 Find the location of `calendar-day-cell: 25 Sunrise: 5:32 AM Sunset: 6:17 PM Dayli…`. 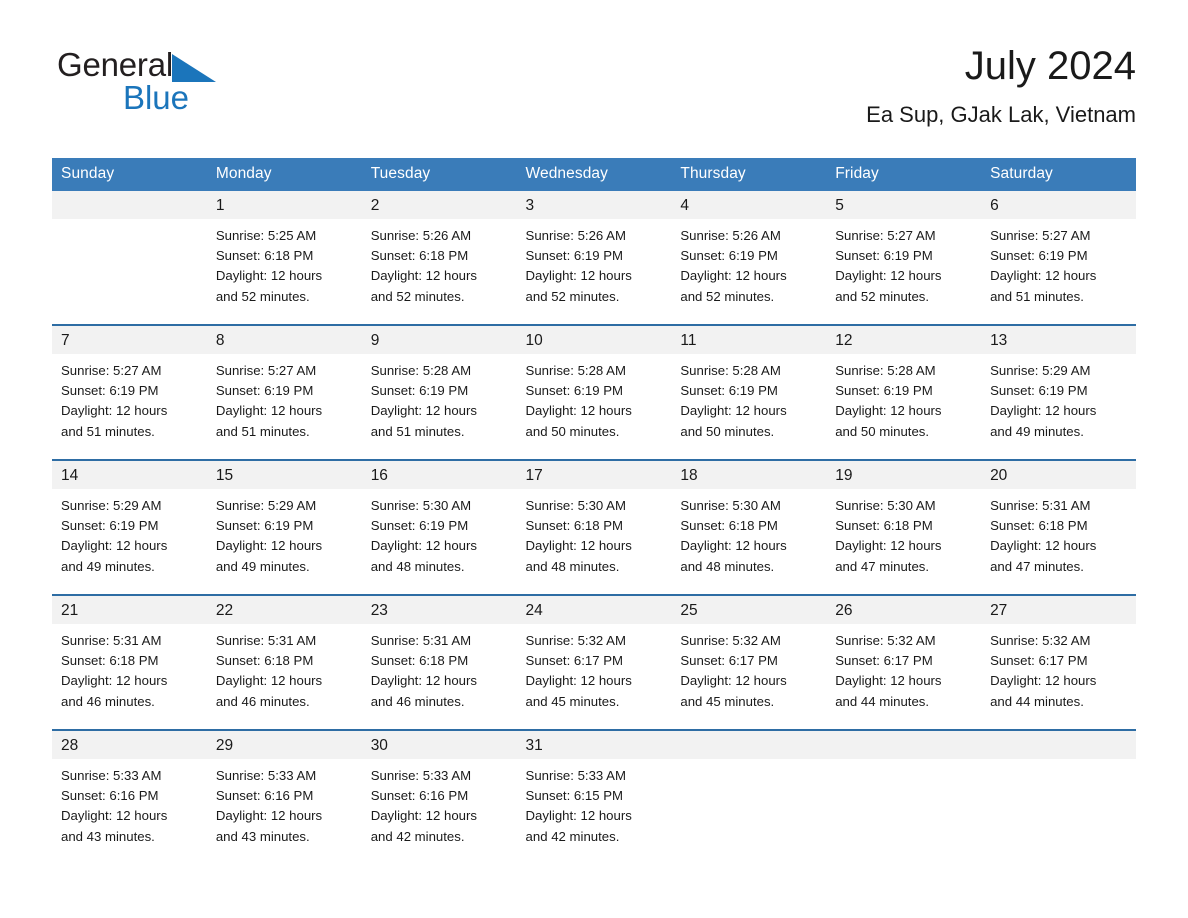

calendar-day-cell: 25 Sunrise: 5:32 AM Sunset: 6:17 PM Dayli… is located at coordinates (749, 662).